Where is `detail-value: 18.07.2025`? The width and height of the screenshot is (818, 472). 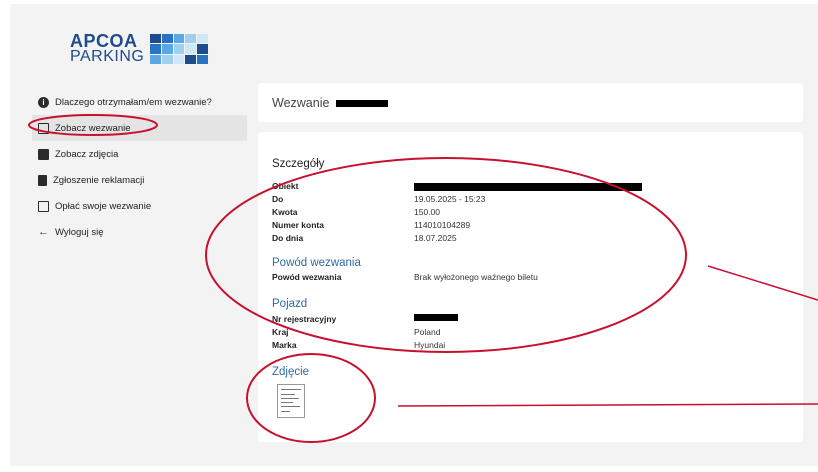 detail-value: 18.07.2025 is located at coordinates (435, 238).